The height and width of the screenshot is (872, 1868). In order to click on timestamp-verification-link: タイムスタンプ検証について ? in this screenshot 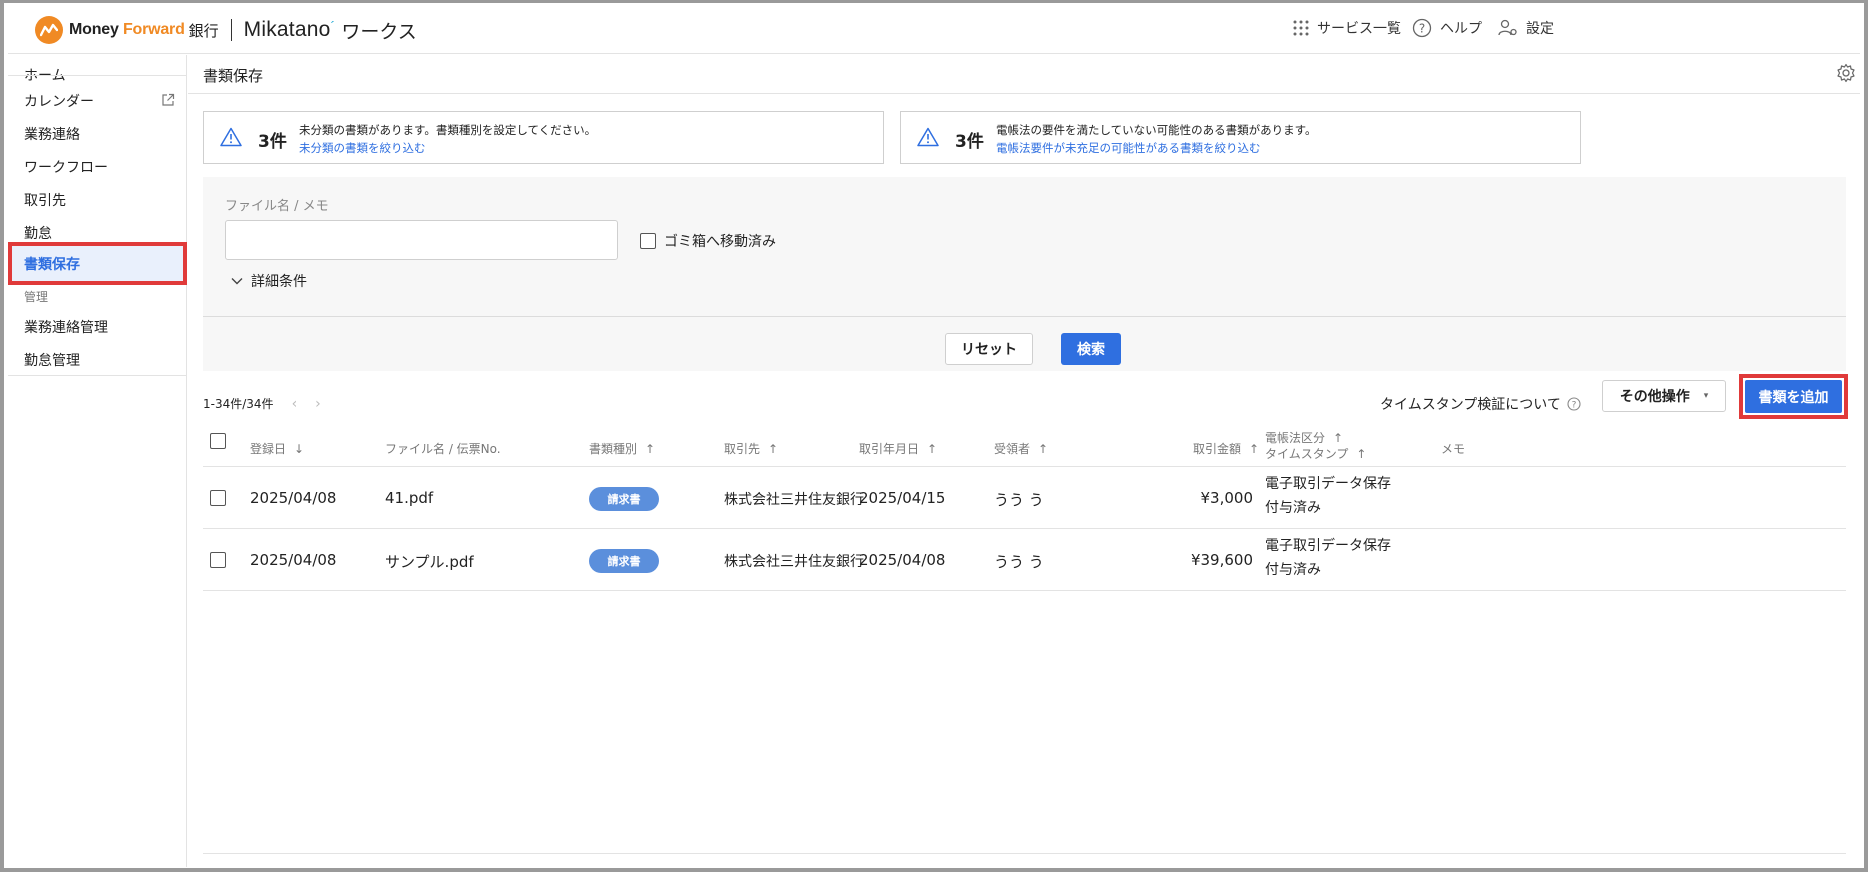, I will do `click(1480, 404)`.